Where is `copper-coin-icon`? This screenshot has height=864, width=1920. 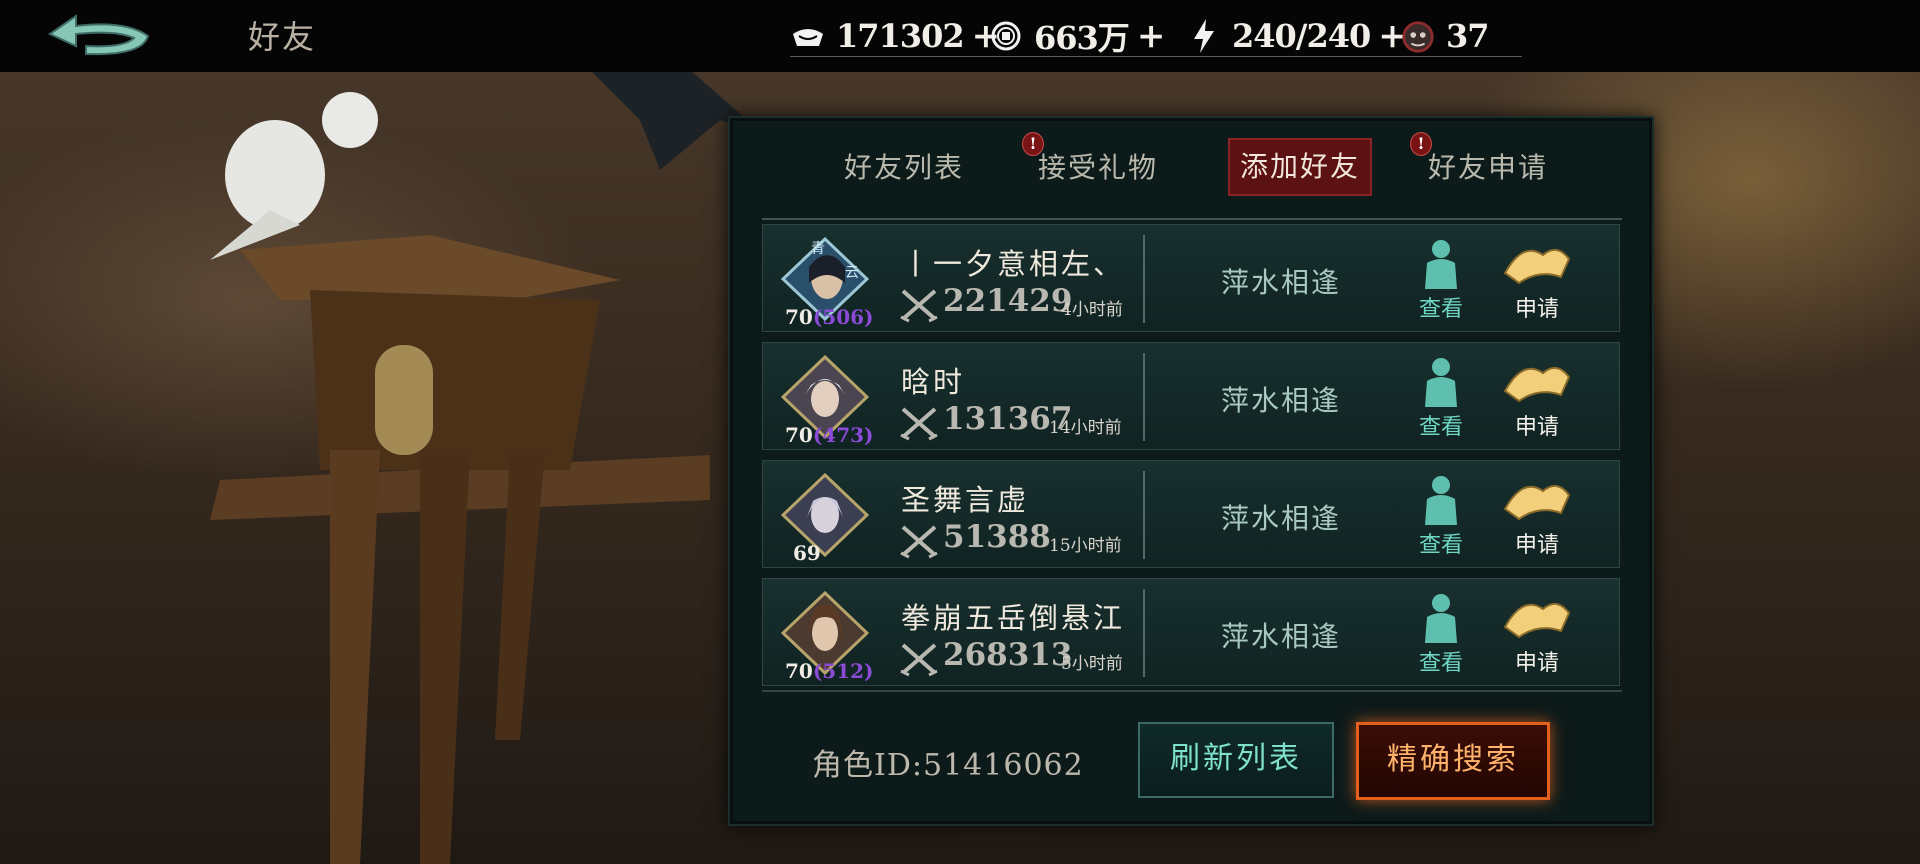
copper-coin-icon is located at coordinates (1006, 36).